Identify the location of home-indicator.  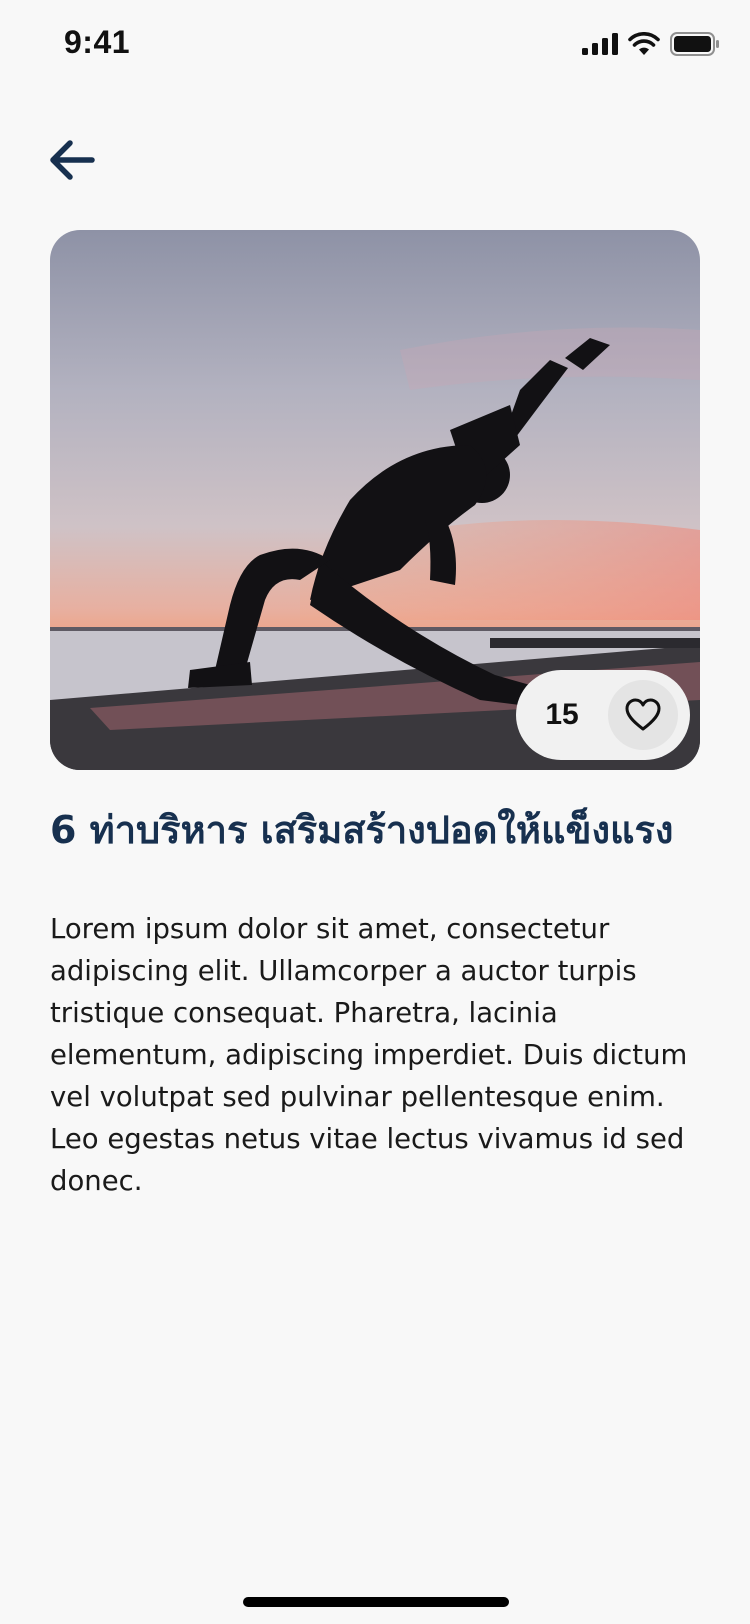
(376, 1602).